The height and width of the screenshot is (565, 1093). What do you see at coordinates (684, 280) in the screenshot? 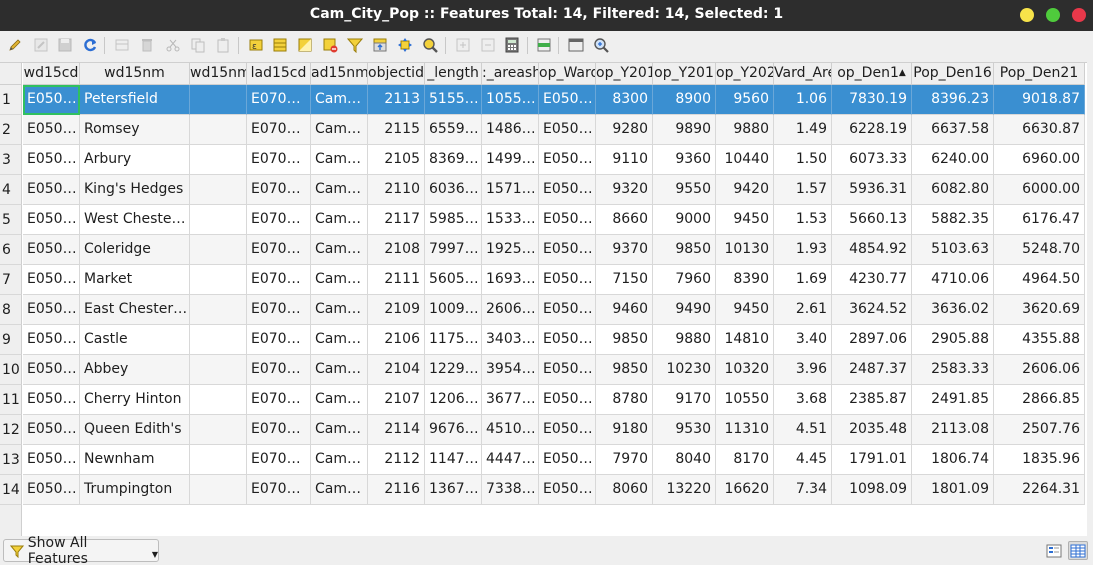
I see `table-cell: 7960` at bounding box center [684, 280].